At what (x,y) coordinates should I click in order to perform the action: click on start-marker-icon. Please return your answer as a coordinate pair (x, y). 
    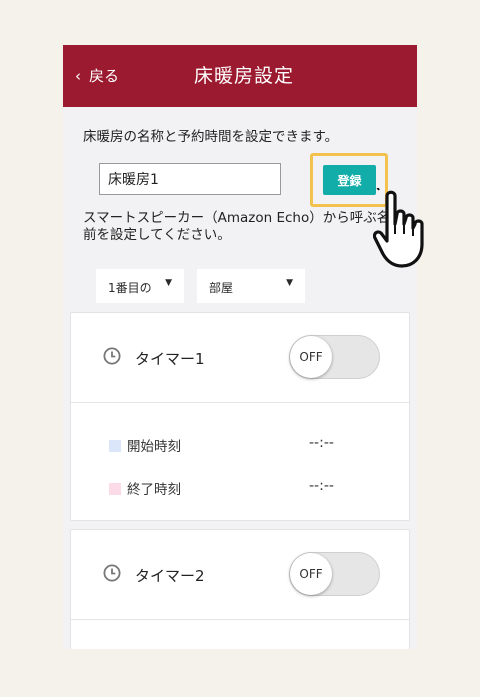
    Looking at the image, I should click on (115, 446).